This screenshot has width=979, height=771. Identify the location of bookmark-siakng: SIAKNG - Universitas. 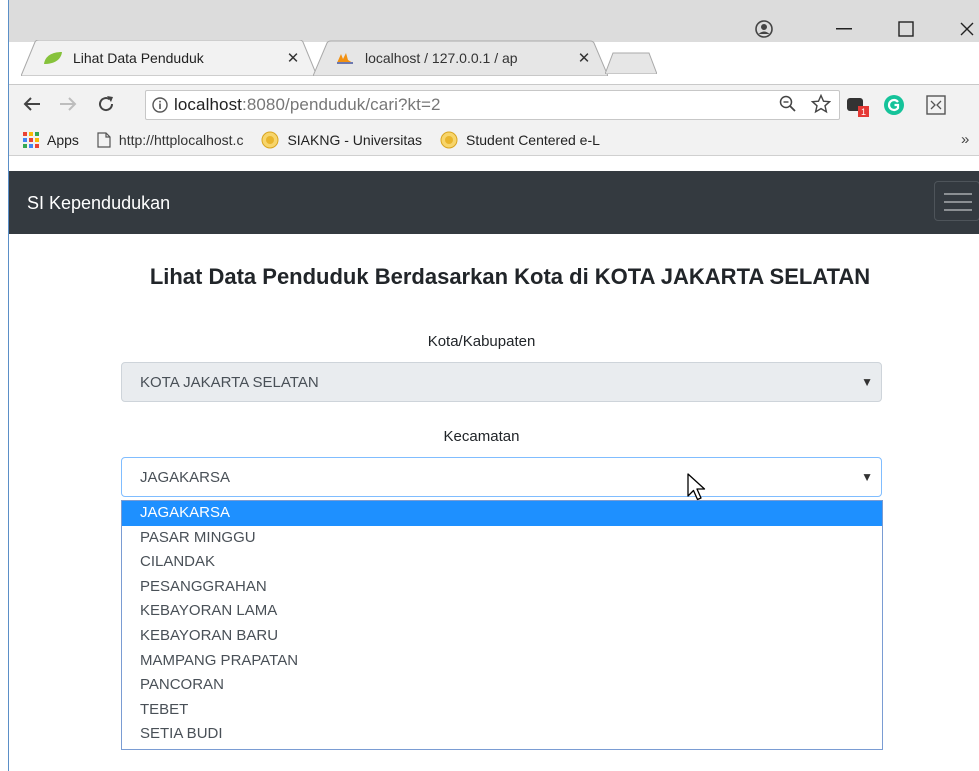
(341, 140).